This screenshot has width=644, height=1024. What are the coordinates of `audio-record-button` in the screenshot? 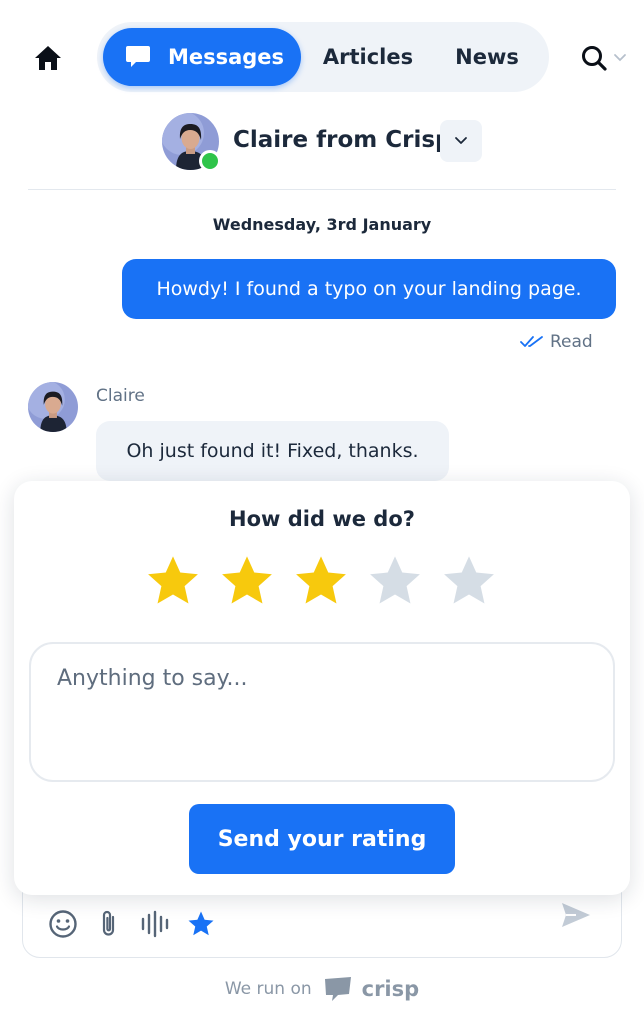 It's located at (155, 924).